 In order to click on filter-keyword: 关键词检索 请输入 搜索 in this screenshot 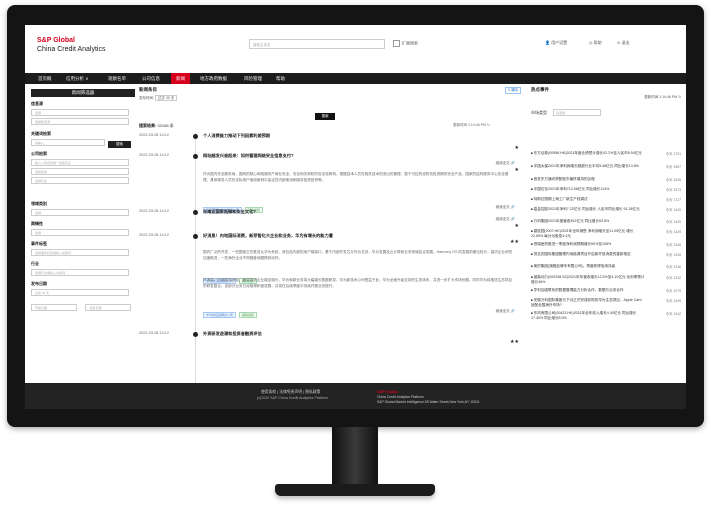, I will do `click(83, 140)`.